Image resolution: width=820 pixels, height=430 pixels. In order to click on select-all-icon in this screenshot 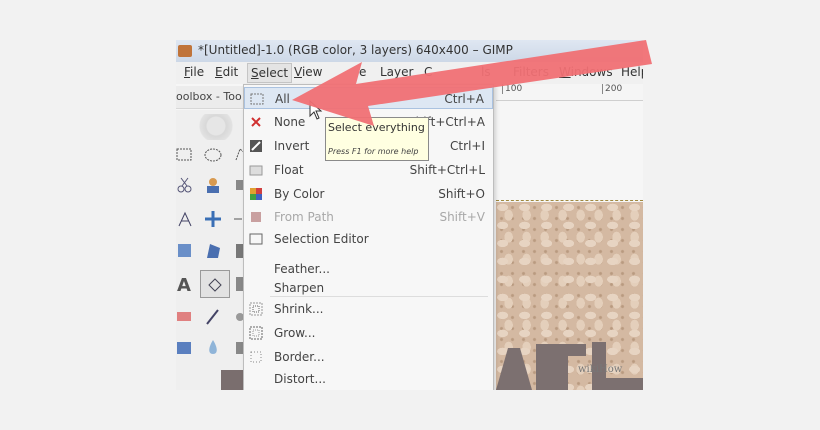, I will do `click(257, 99)`.